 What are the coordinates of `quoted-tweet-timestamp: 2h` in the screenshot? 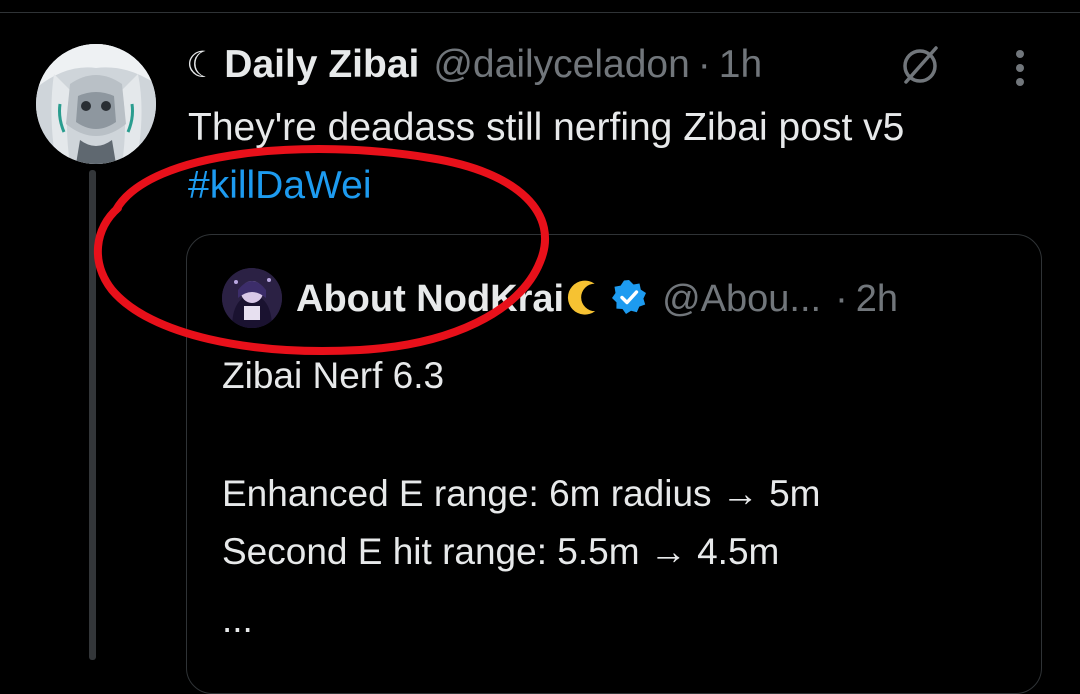 It's located at (877, 299).